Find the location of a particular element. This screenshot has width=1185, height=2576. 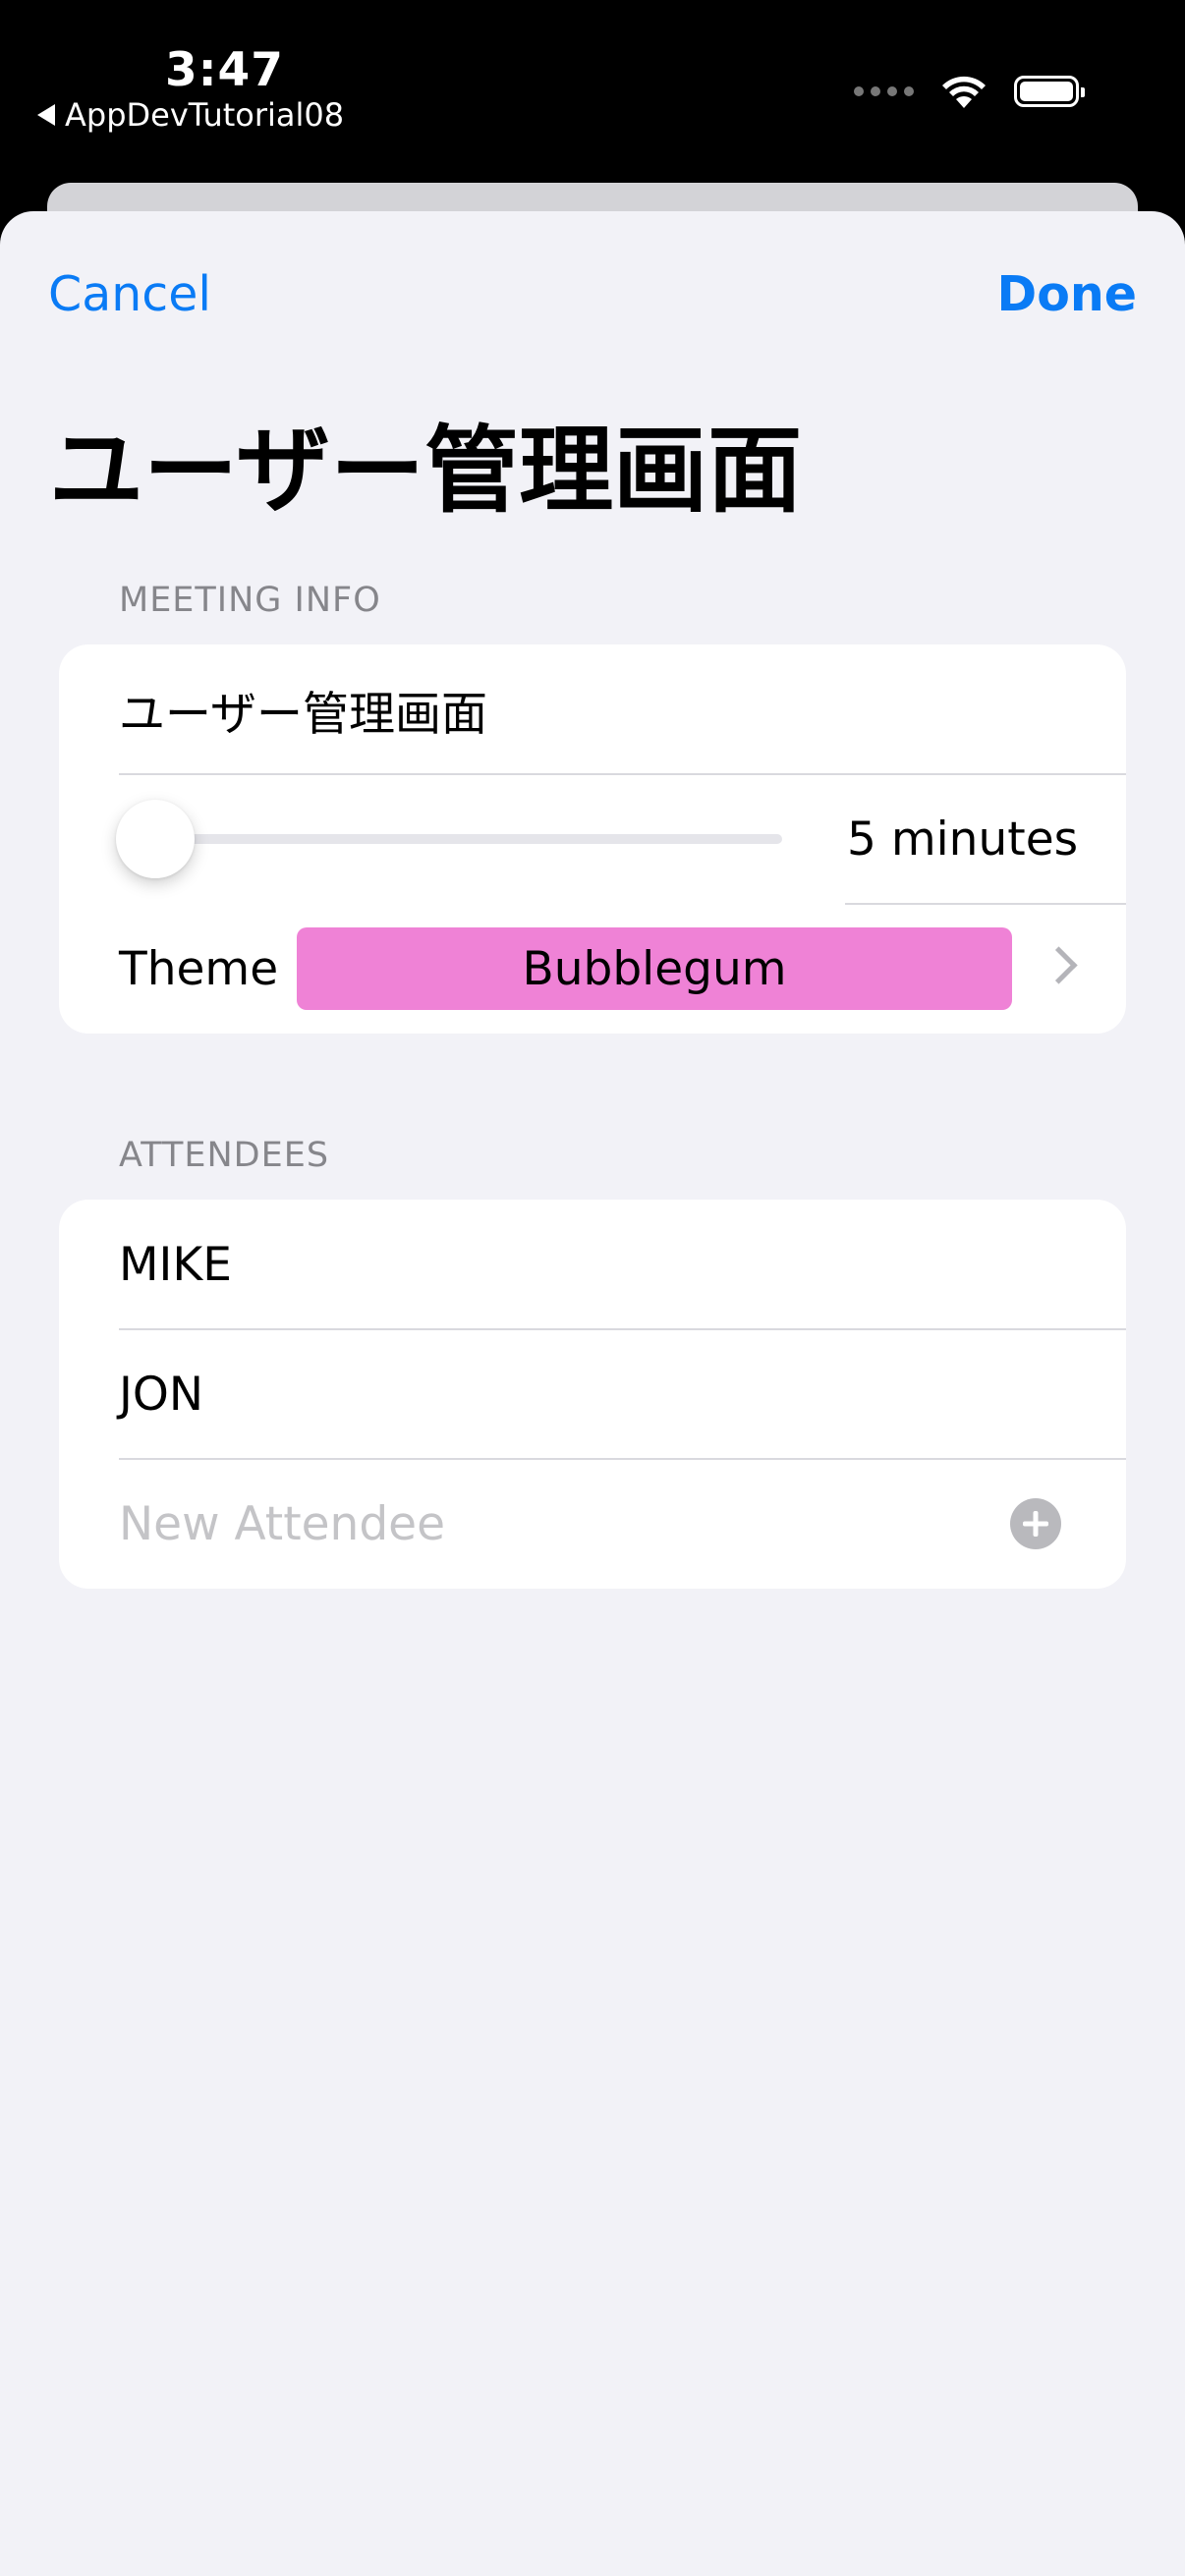

battery-icon is located at coordinates (1049, 91).